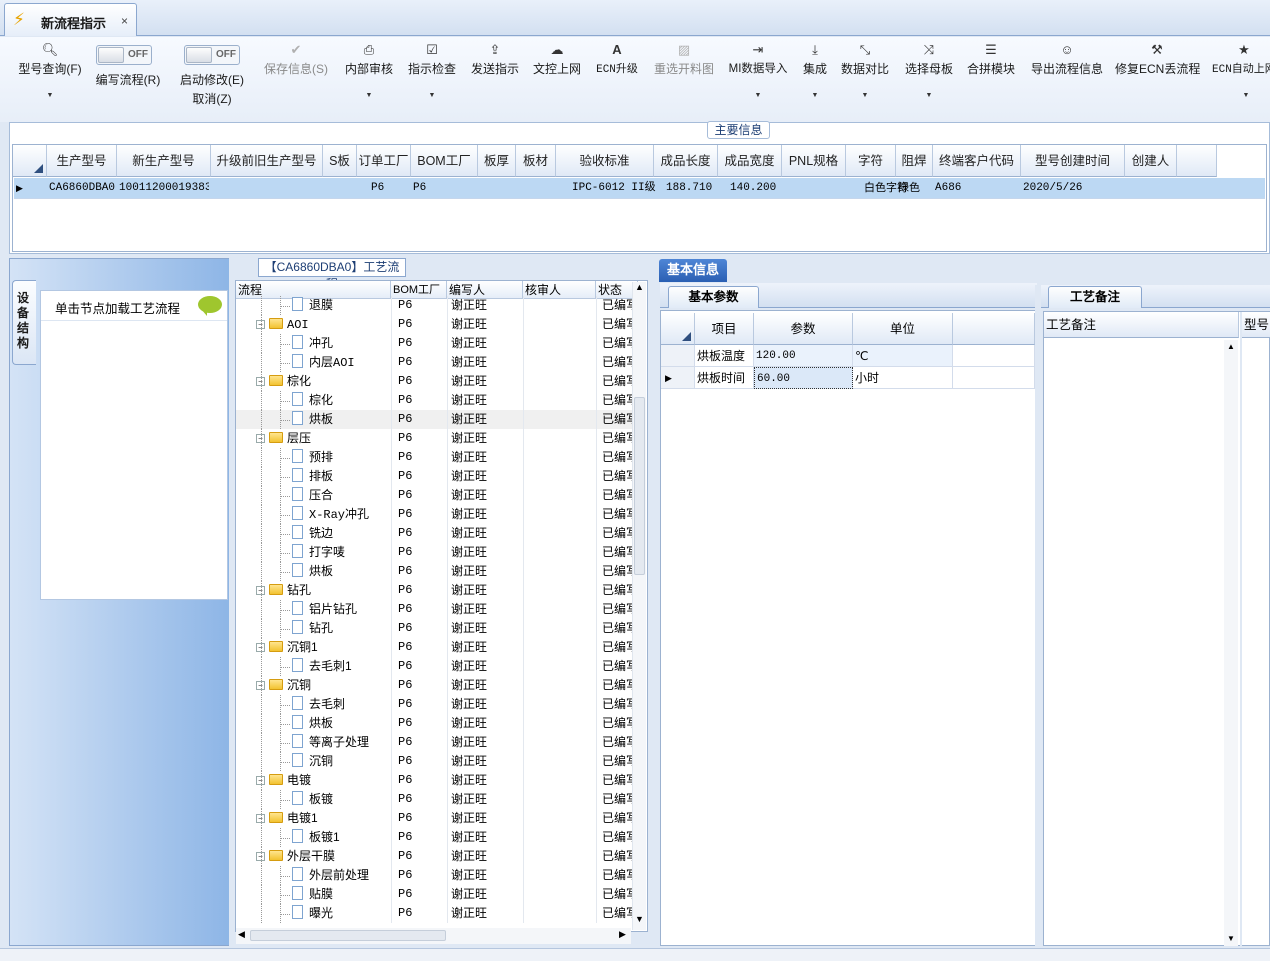  Describe the element at coordinates (1256, 325) in the screenshot. I see `column-header: 型号` at that location.